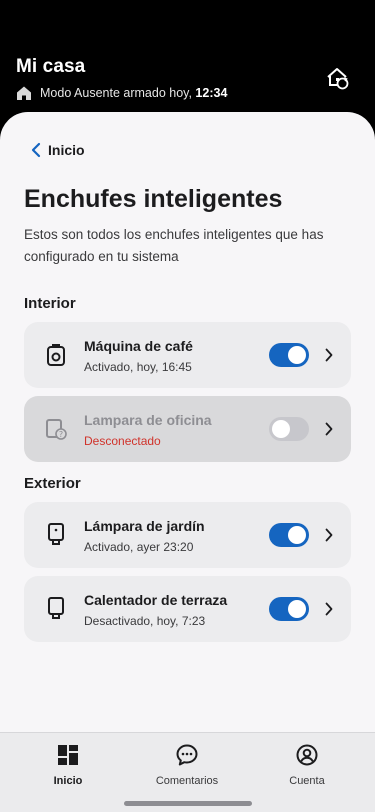 The height and width of the screenshot is (812, 375). I want to click on coffee-machine-icon, so click(56, 355).